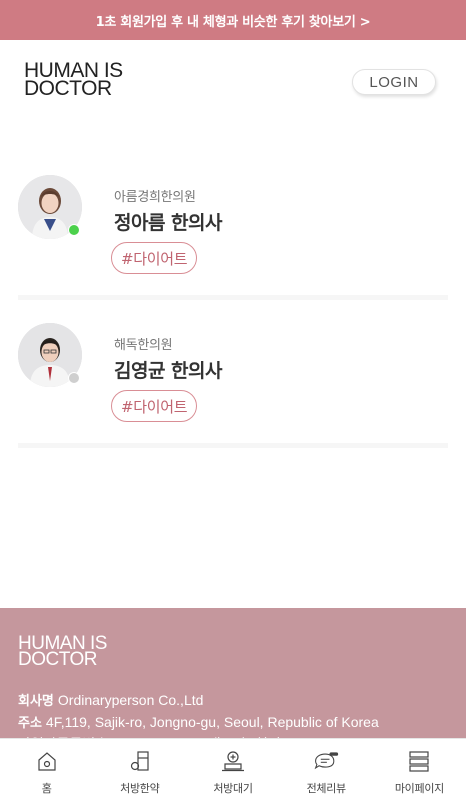 Image resolution: width=466 pixels, height=803 pixels. Describe the element at coordinates (73, 79) in the screenshot. I see `app-logo: HUMAN IS DOCTOR` at that location.